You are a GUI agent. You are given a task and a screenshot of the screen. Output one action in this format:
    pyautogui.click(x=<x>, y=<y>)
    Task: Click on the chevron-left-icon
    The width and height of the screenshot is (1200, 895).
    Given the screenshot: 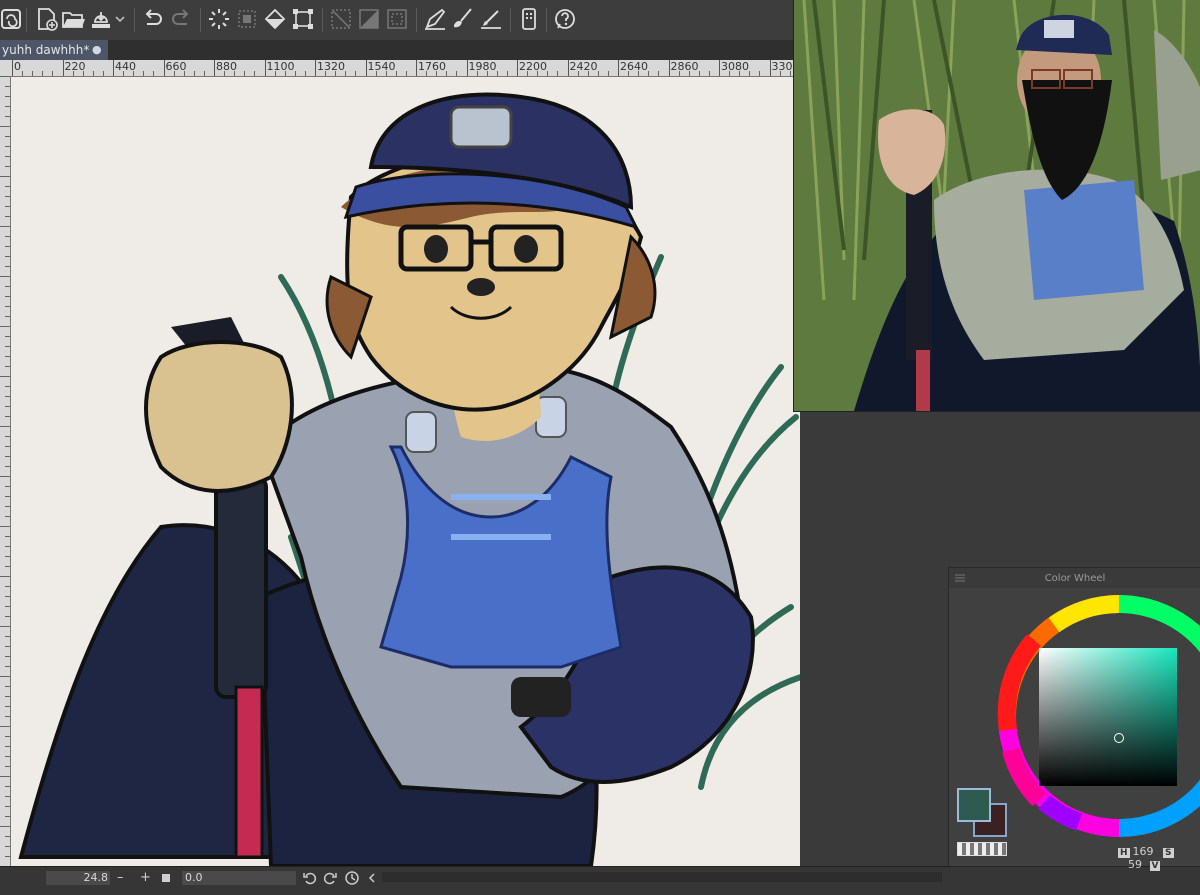 What is the action you would take?
    pyautogui.click(x=372, y=878)
    